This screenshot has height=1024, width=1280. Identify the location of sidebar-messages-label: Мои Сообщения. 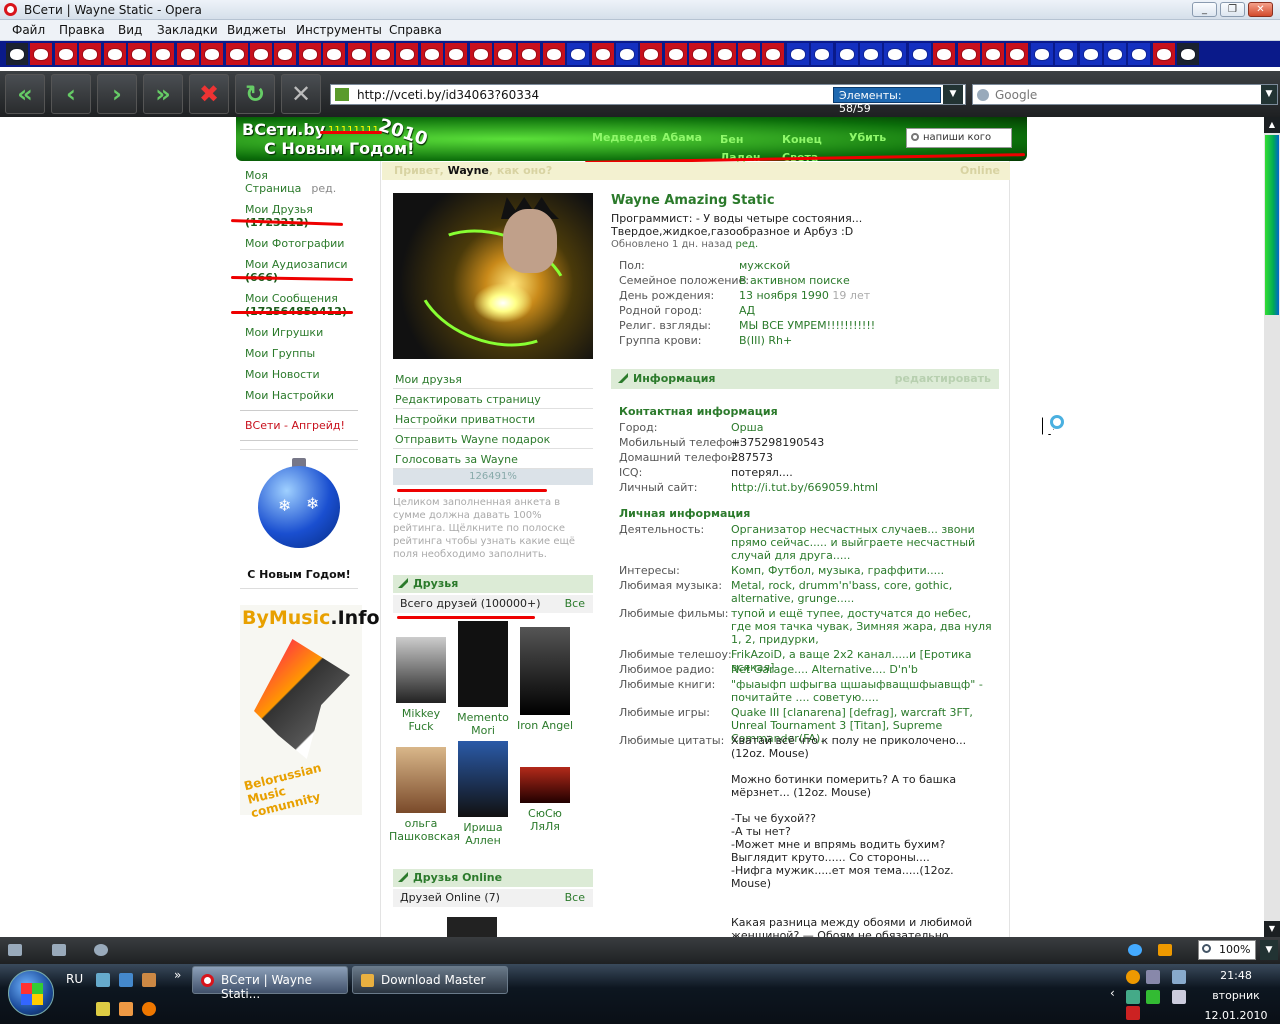
(301, 298).